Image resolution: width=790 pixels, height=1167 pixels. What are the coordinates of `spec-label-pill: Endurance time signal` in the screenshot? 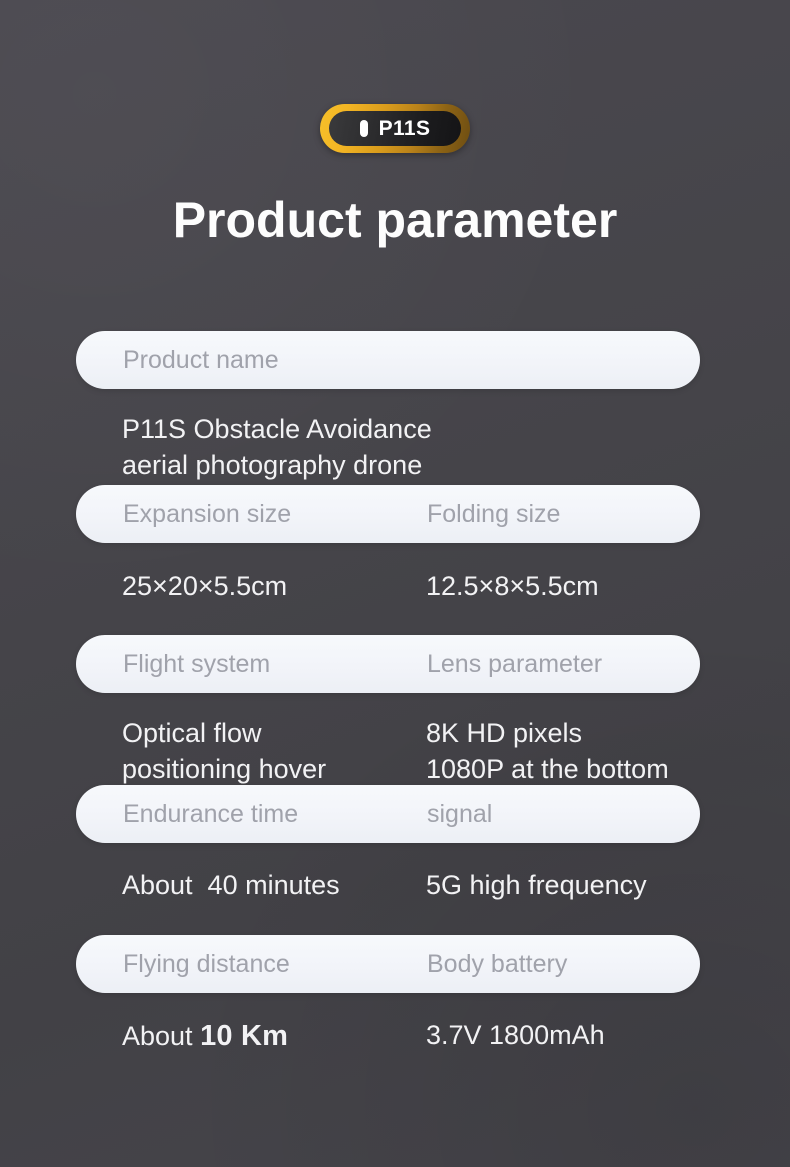 It's located at (388, 814).